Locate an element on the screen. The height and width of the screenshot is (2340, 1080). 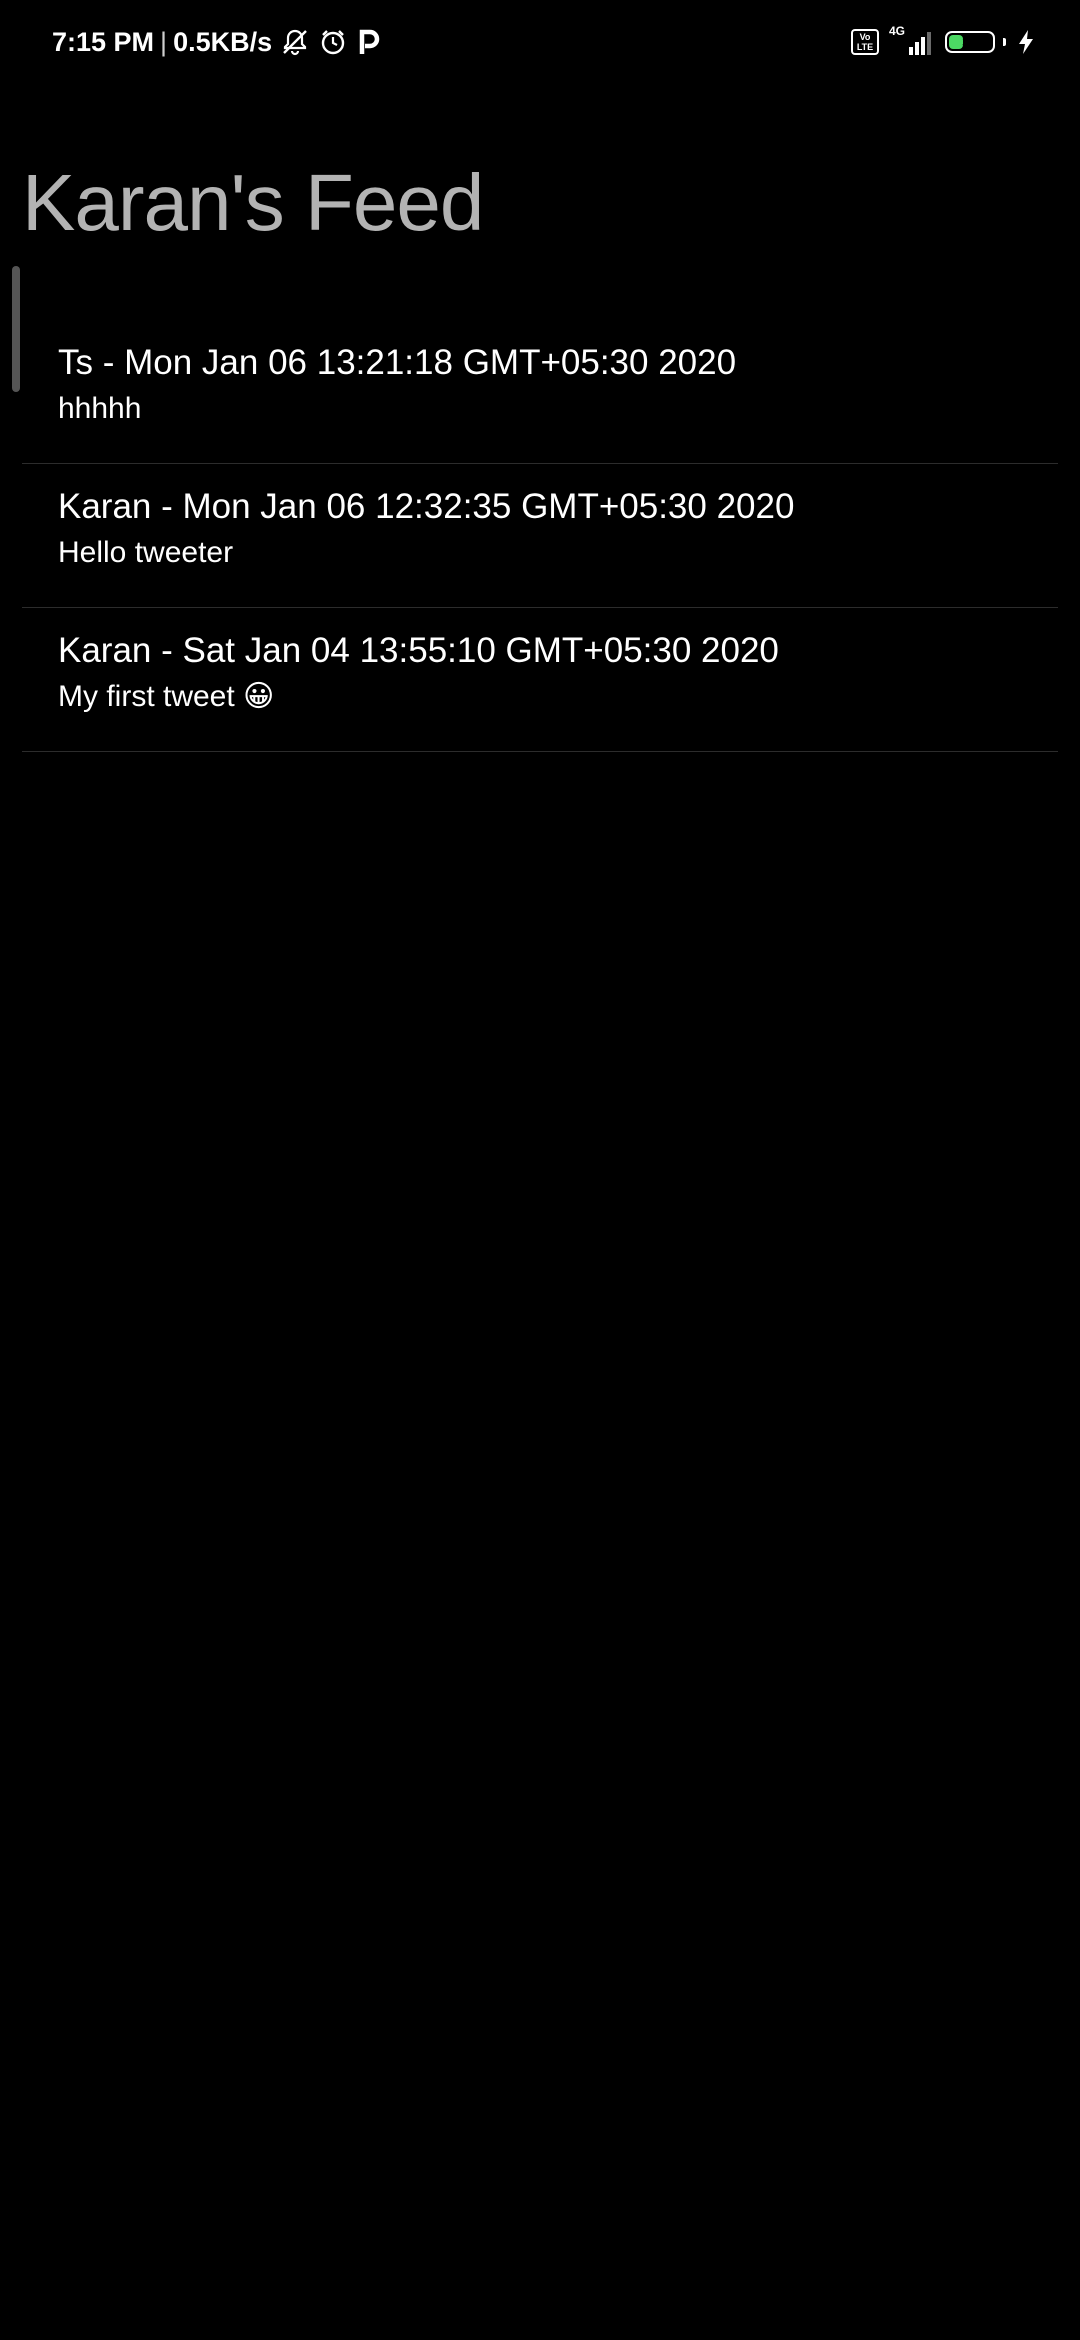
signal-icon is located at coordinates (919, 42).